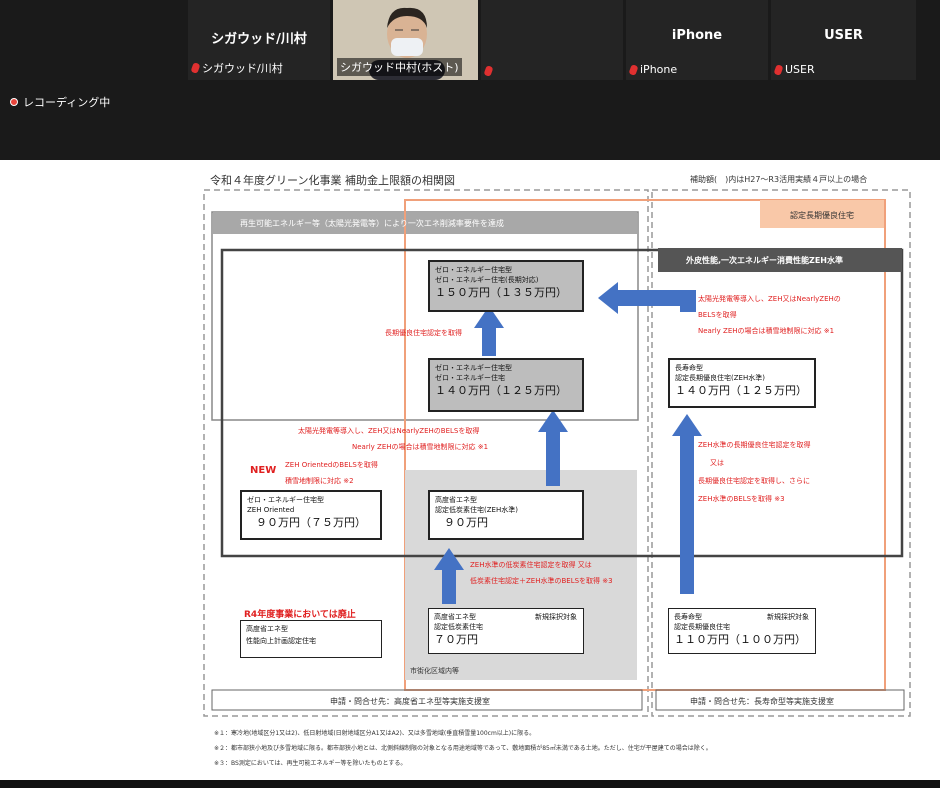 The image size is (940, 788). Describe the element at coordinates (741, 499) in the screenshot. I see `condition-note: ZEH水準のBELSを取得 ※3` at that location.